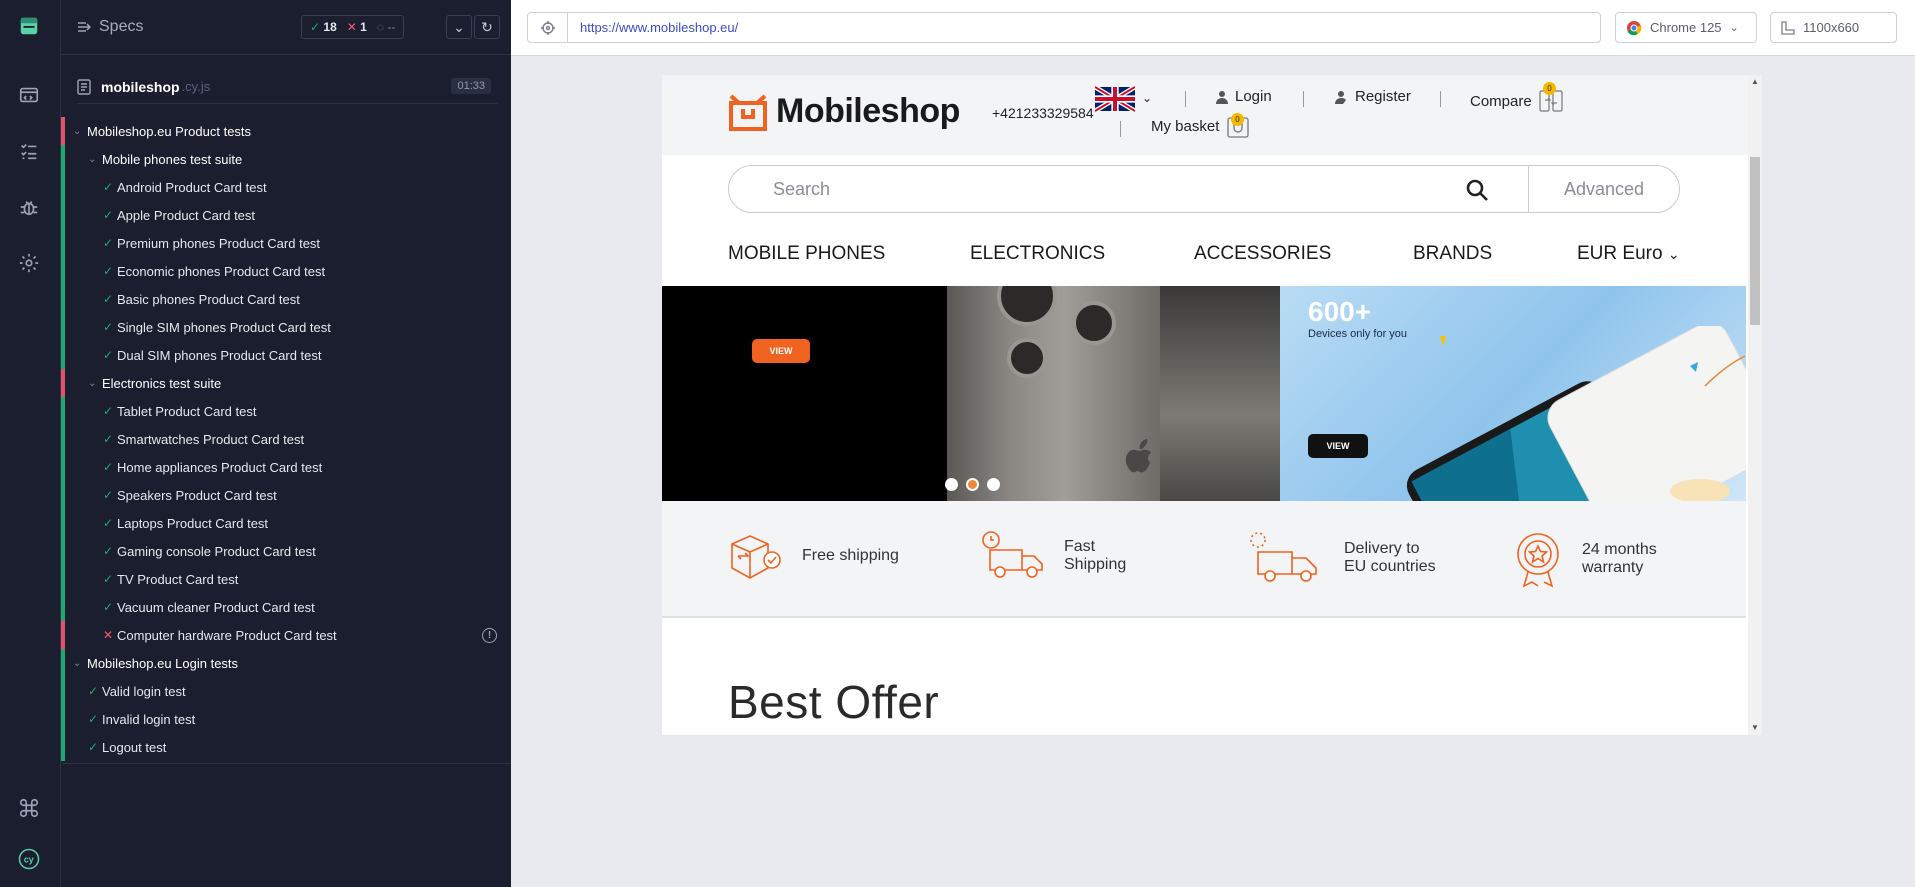 The width and height of the screenshot is (1915, 887). I want to click on test-row: ✓ Laptops Product Card test, so click(286, 523).